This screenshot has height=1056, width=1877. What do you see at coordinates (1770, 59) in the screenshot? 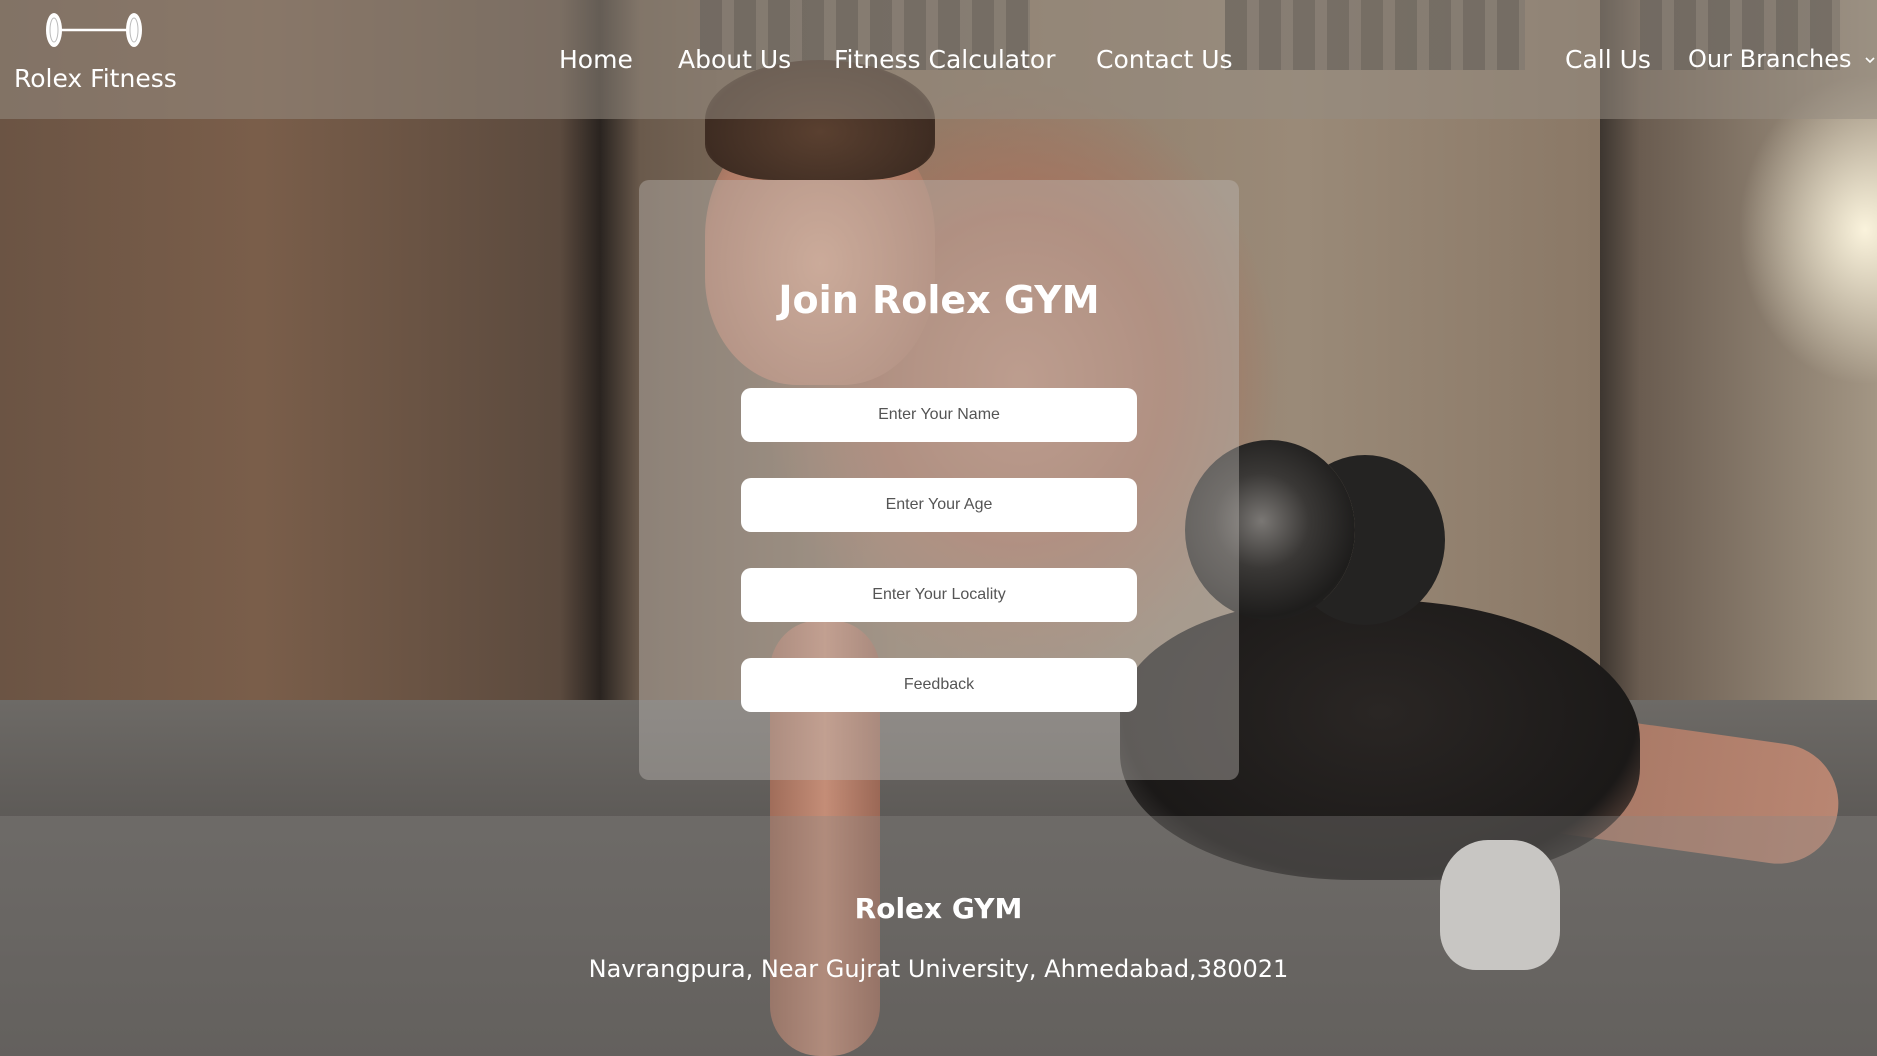
I see `nav-our-branches-label: Our Branches` at bounding box center [1770, 59].